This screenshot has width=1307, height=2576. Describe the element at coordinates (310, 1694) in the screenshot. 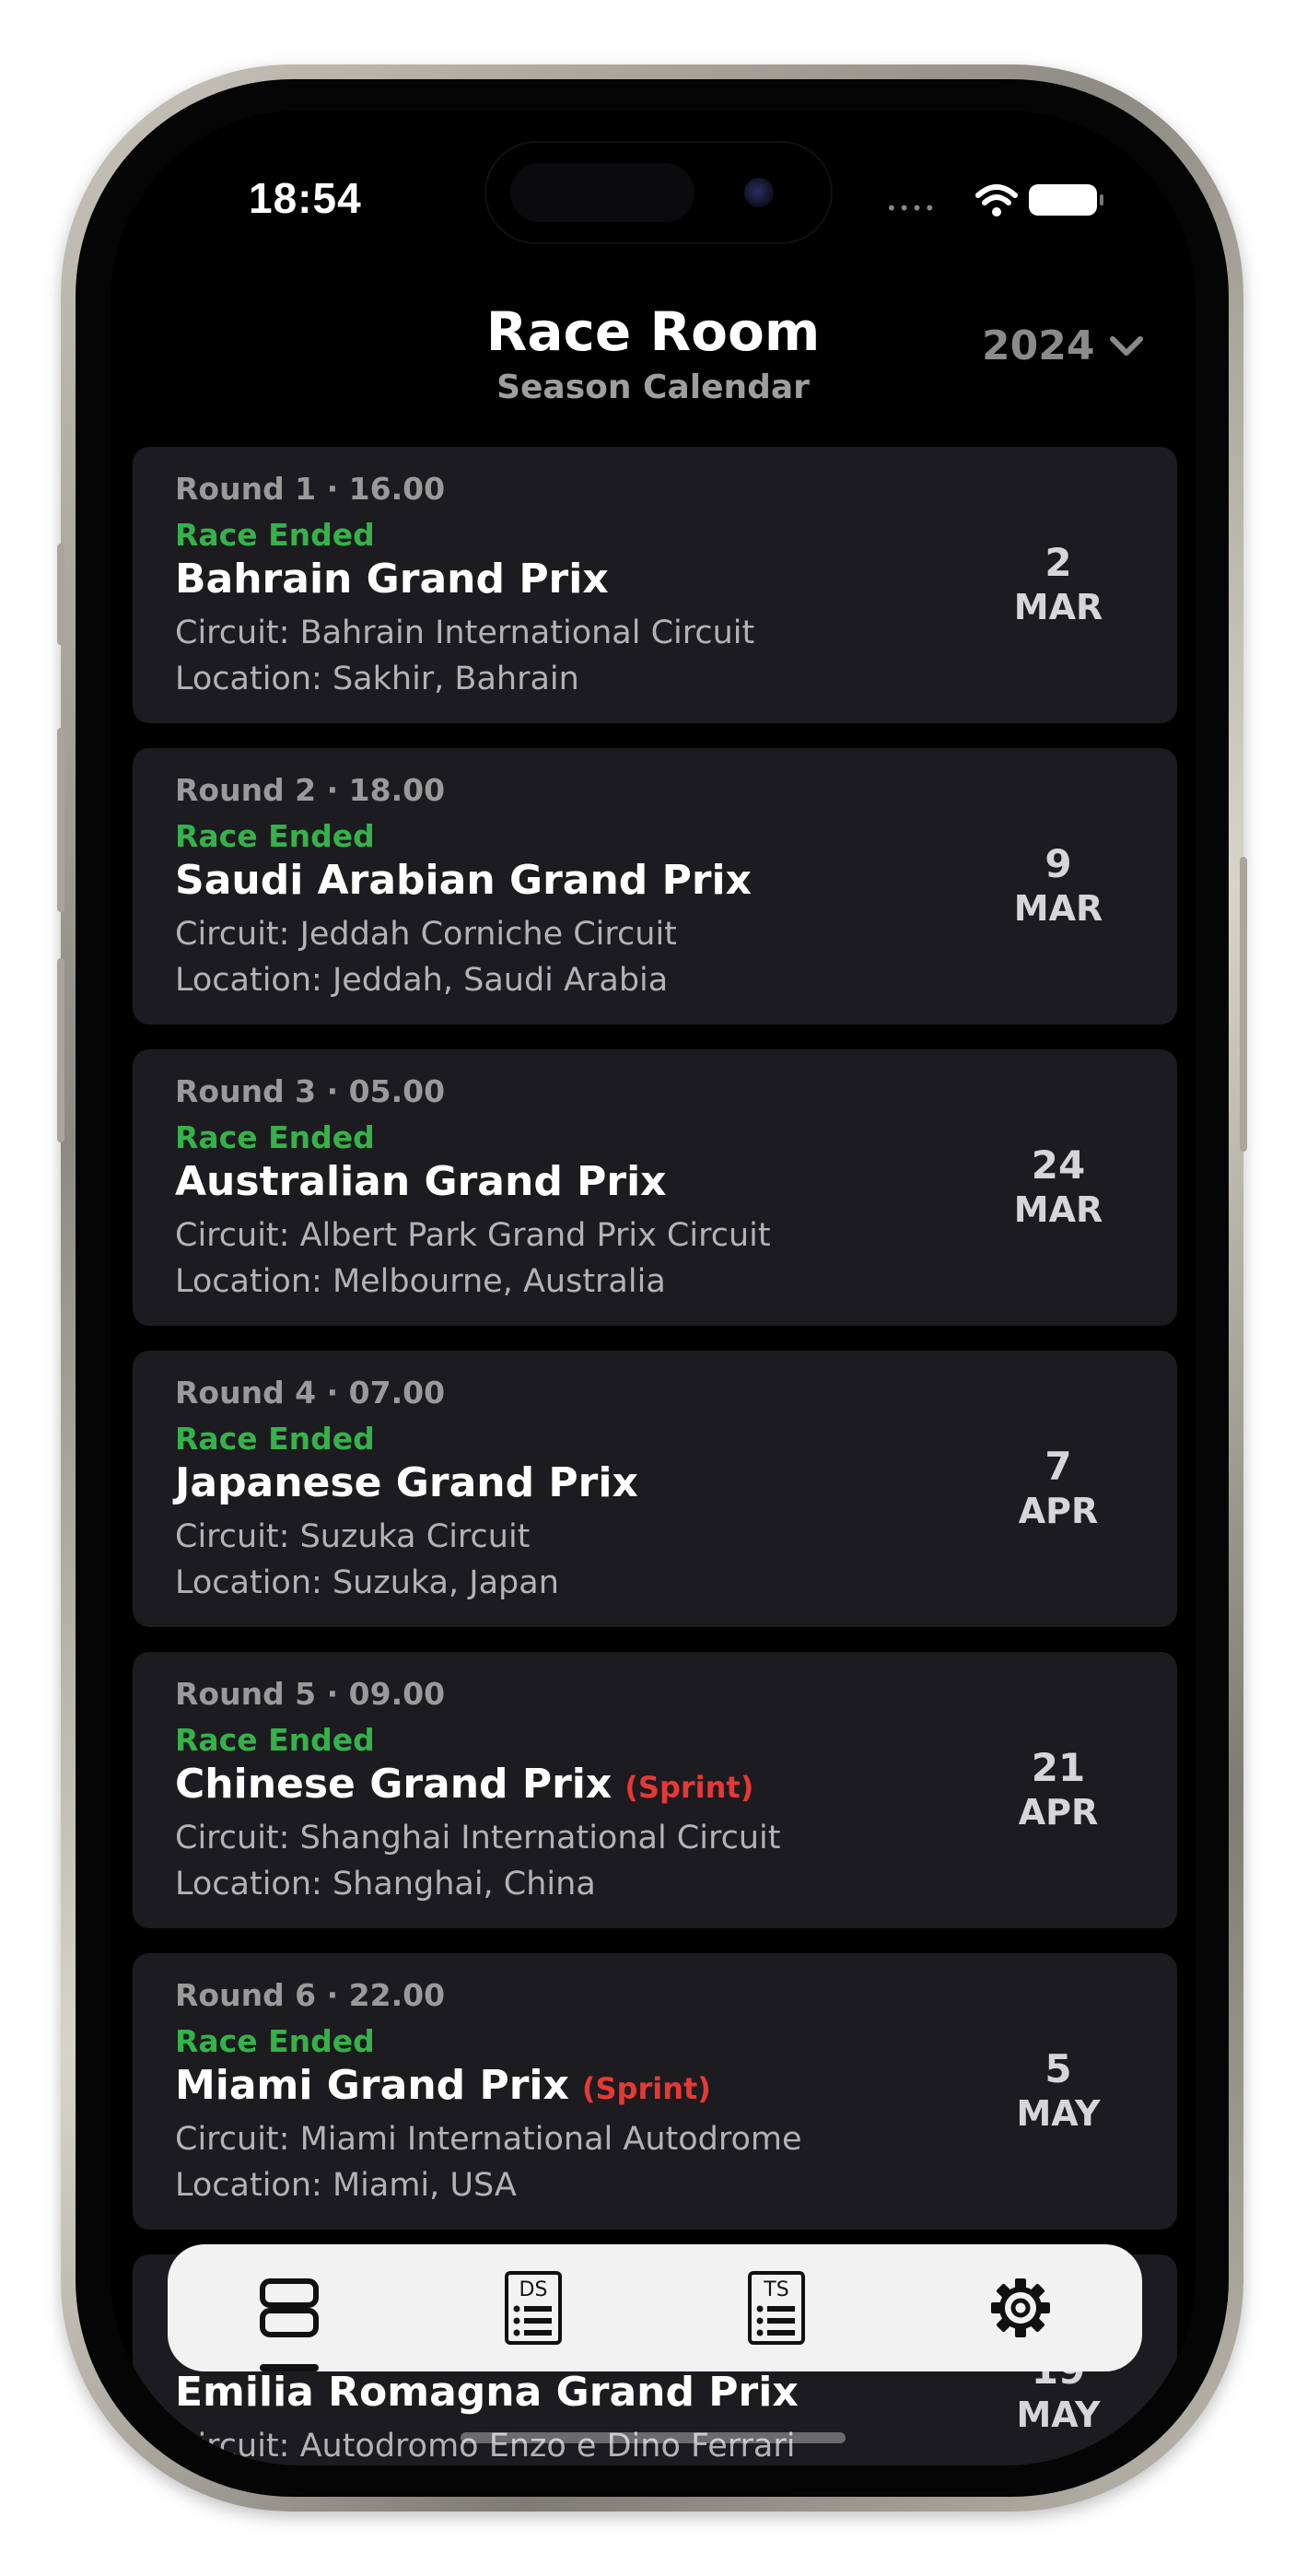

I see `race-round: Round 5 · 09.00` at that location.